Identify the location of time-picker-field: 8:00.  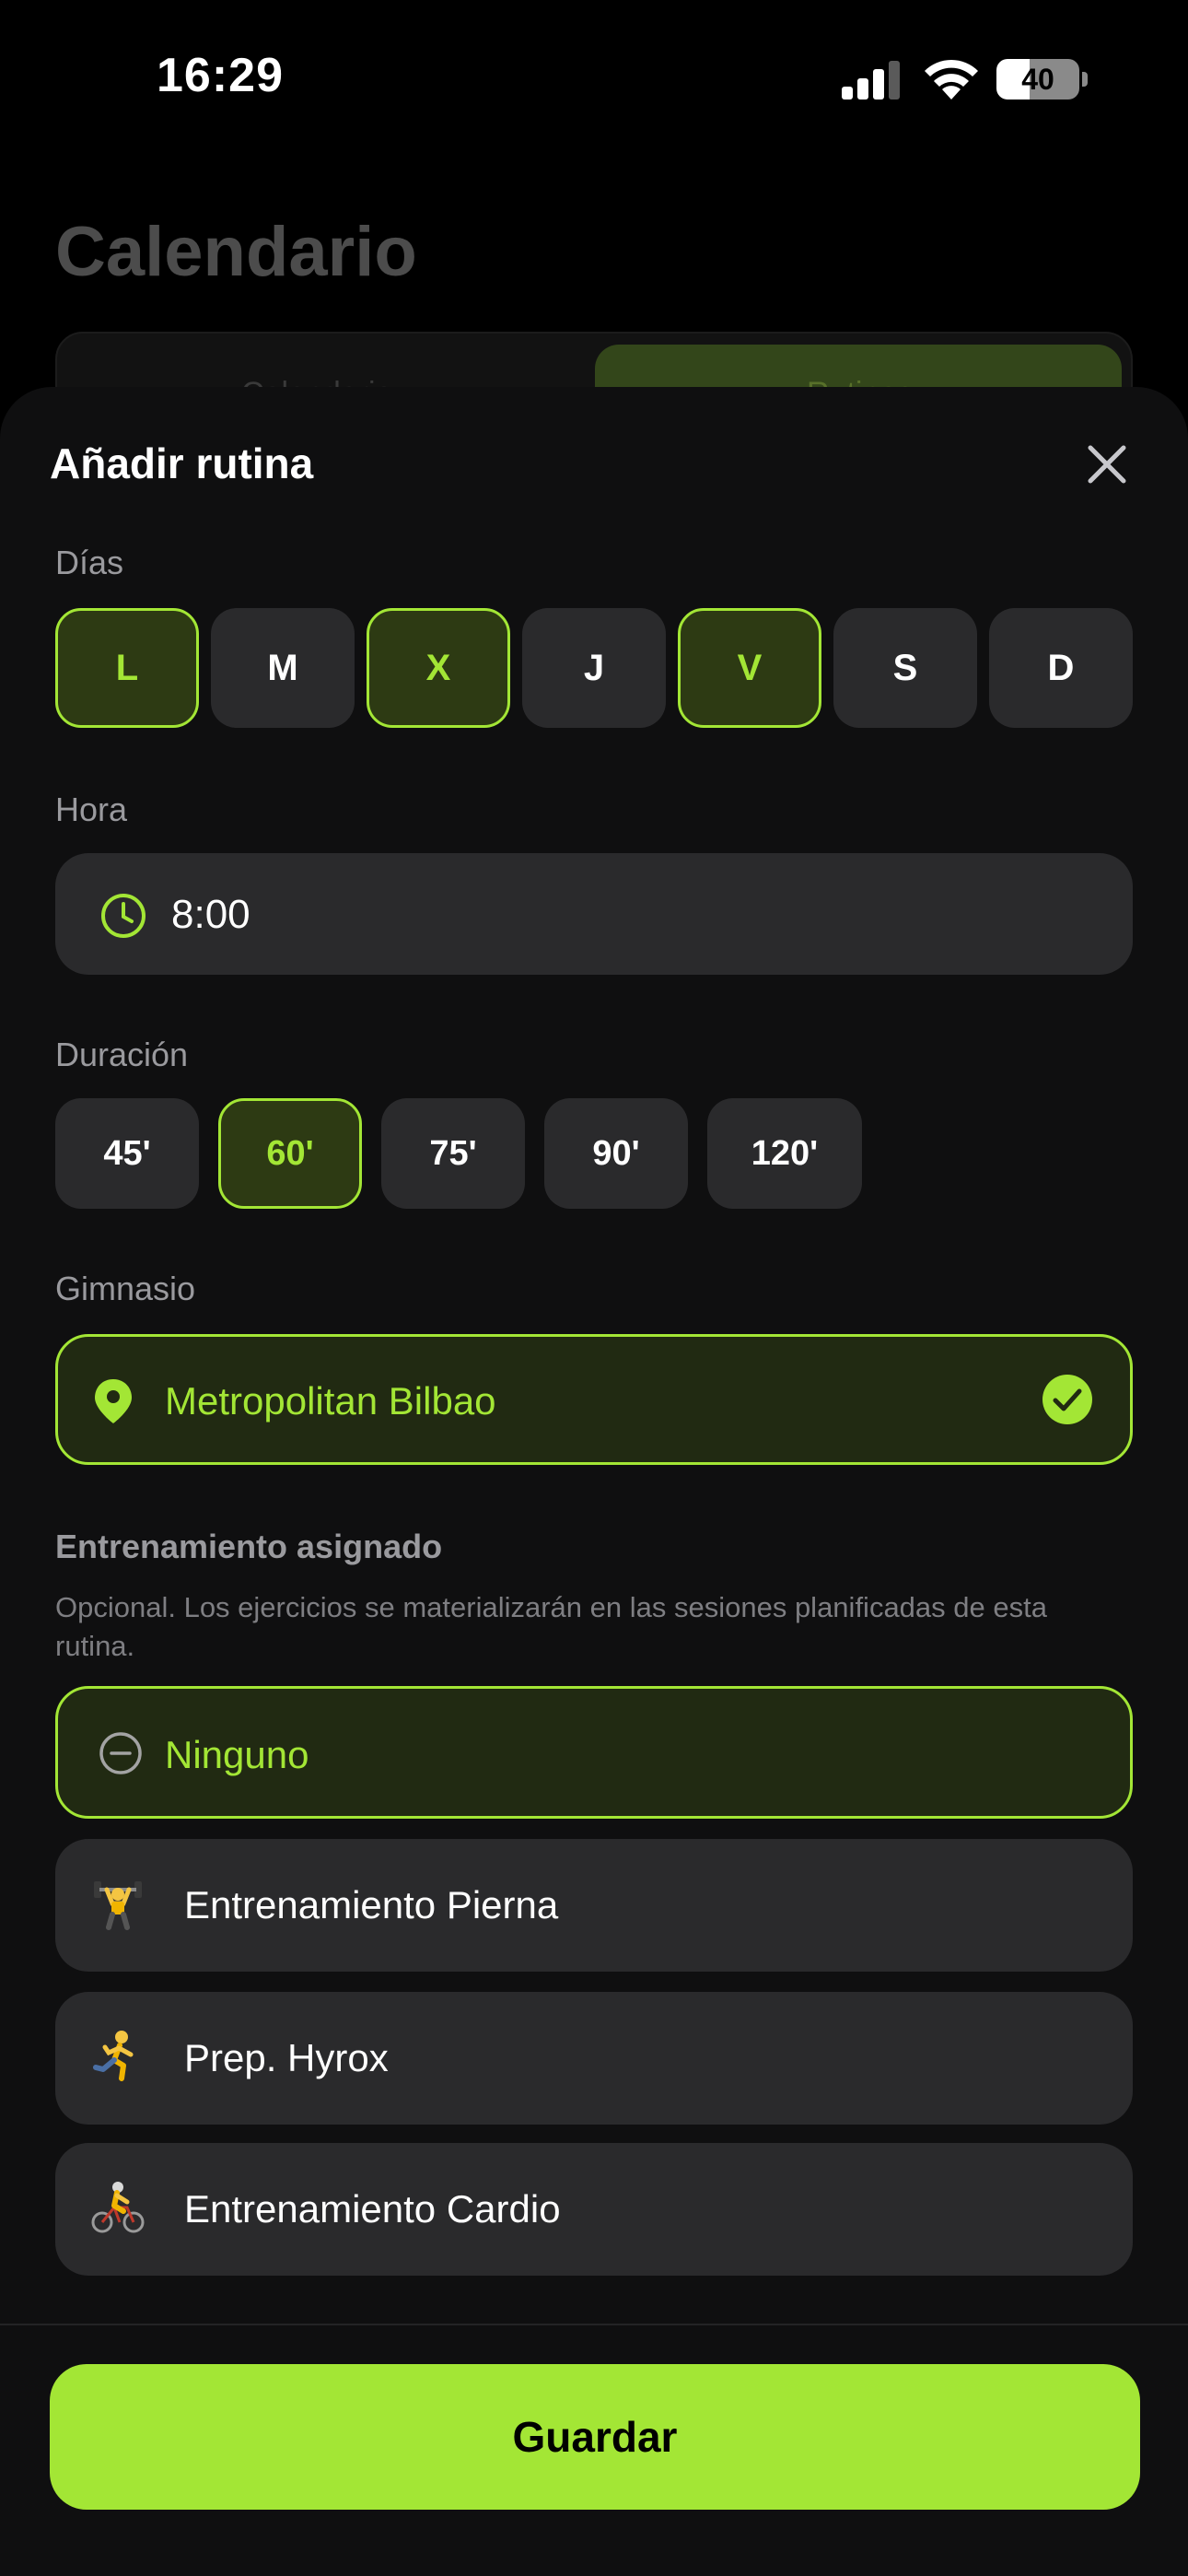
(594, 914).